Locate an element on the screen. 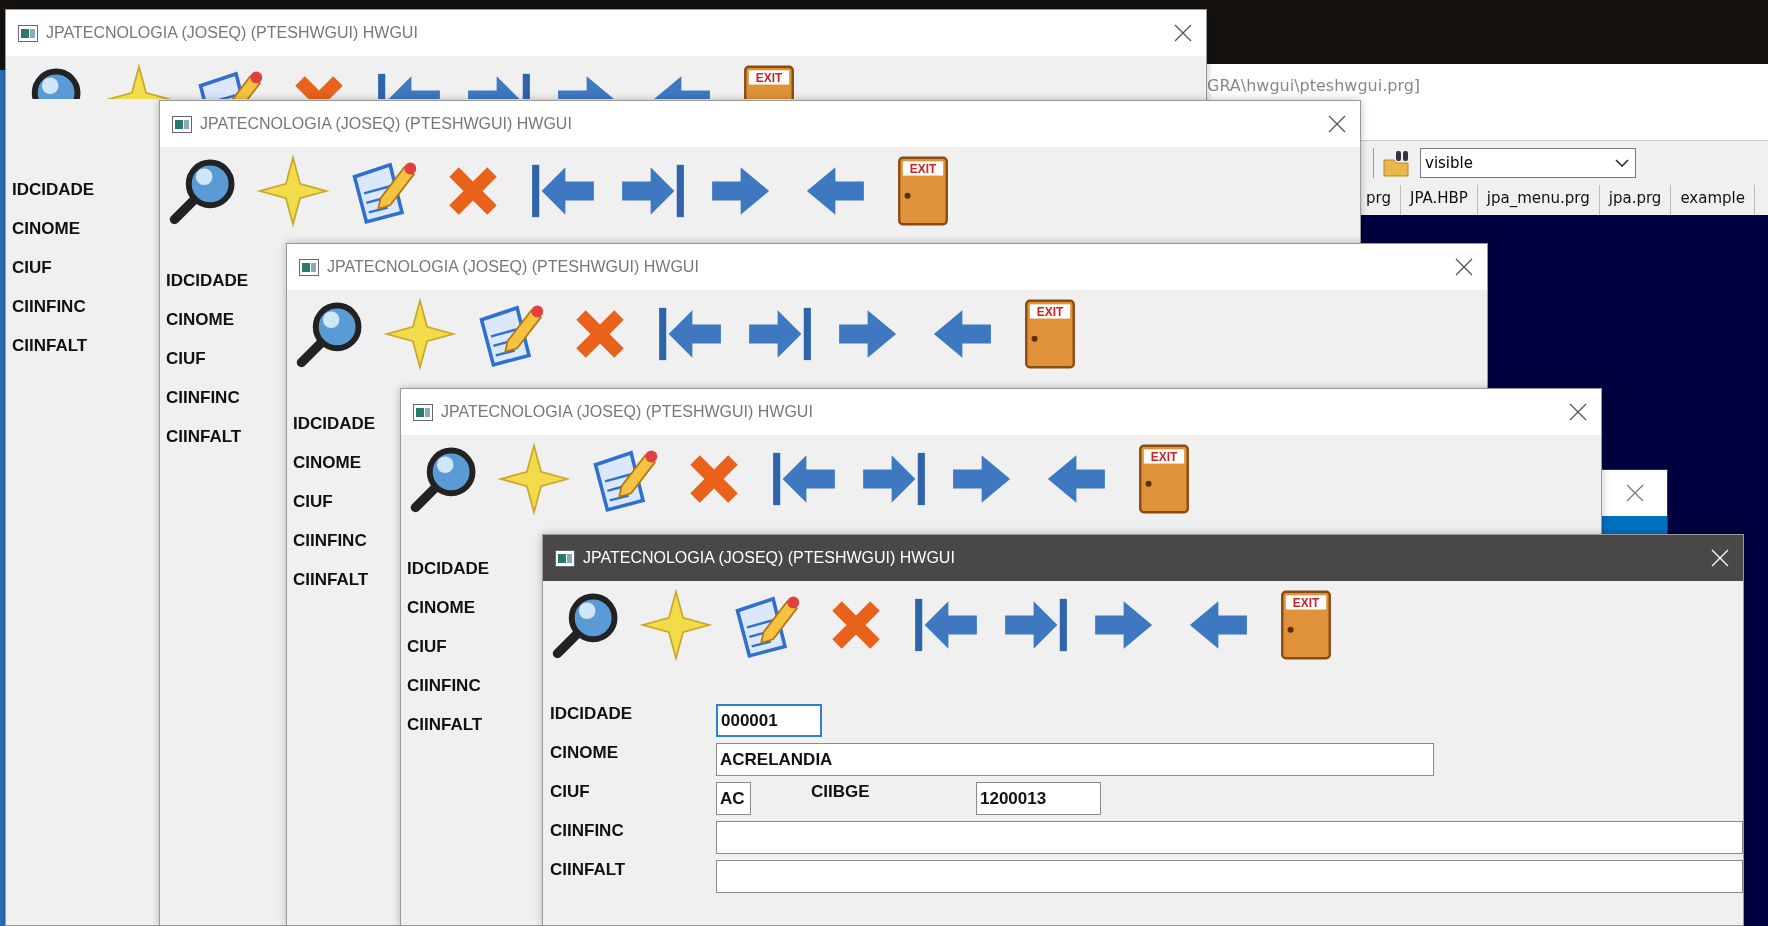  input-field: AC is located at coordinates (733, 798).